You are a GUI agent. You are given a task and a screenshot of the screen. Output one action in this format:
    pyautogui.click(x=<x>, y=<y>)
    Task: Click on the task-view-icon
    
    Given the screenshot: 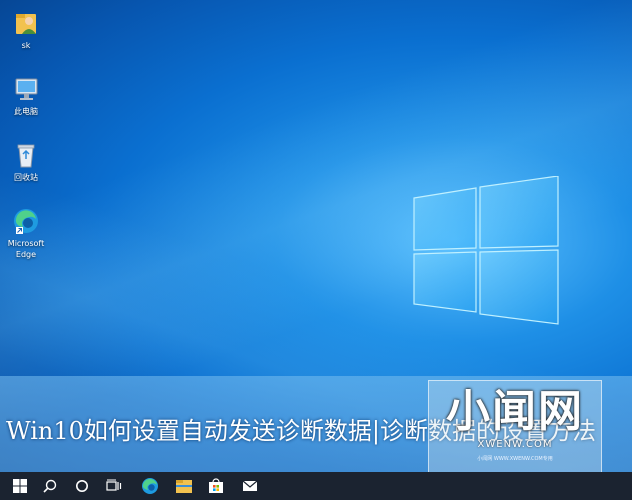 What is the action you would take?
    pyautogui.click(x=114, y=485)
    